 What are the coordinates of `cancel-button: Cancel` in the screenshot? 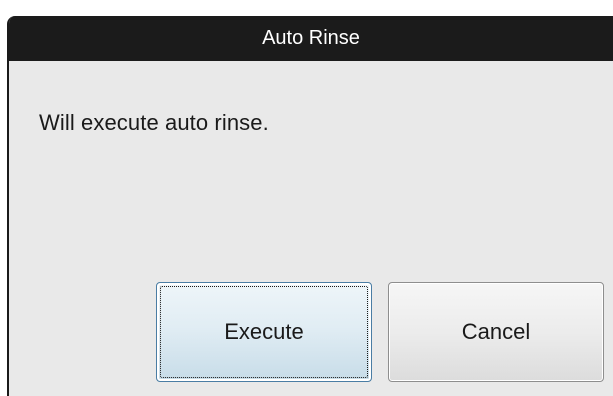 It's located at (496, 332).